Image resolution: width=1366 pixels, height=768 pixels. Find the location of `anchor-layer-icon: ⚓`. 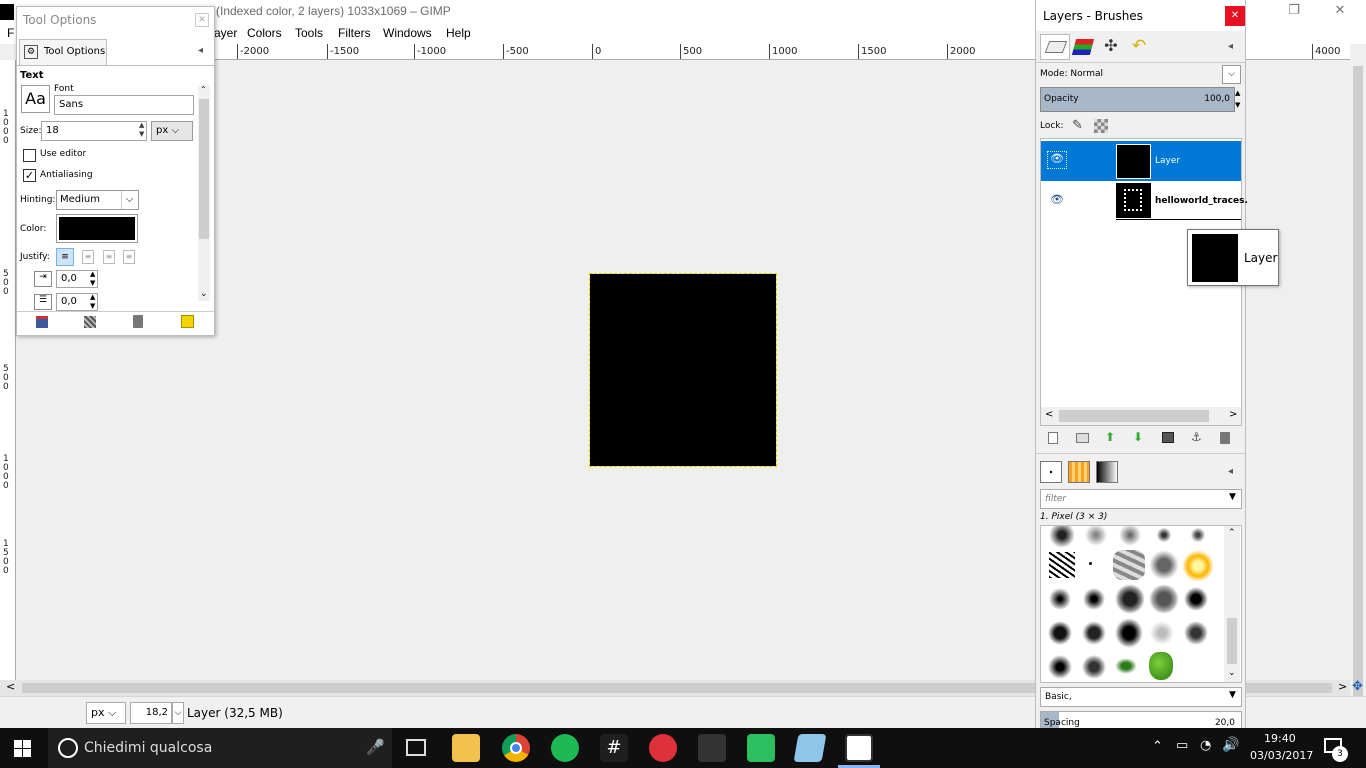

anchor-layer-icon: ⚓ is located at coordinates (1196, 437).